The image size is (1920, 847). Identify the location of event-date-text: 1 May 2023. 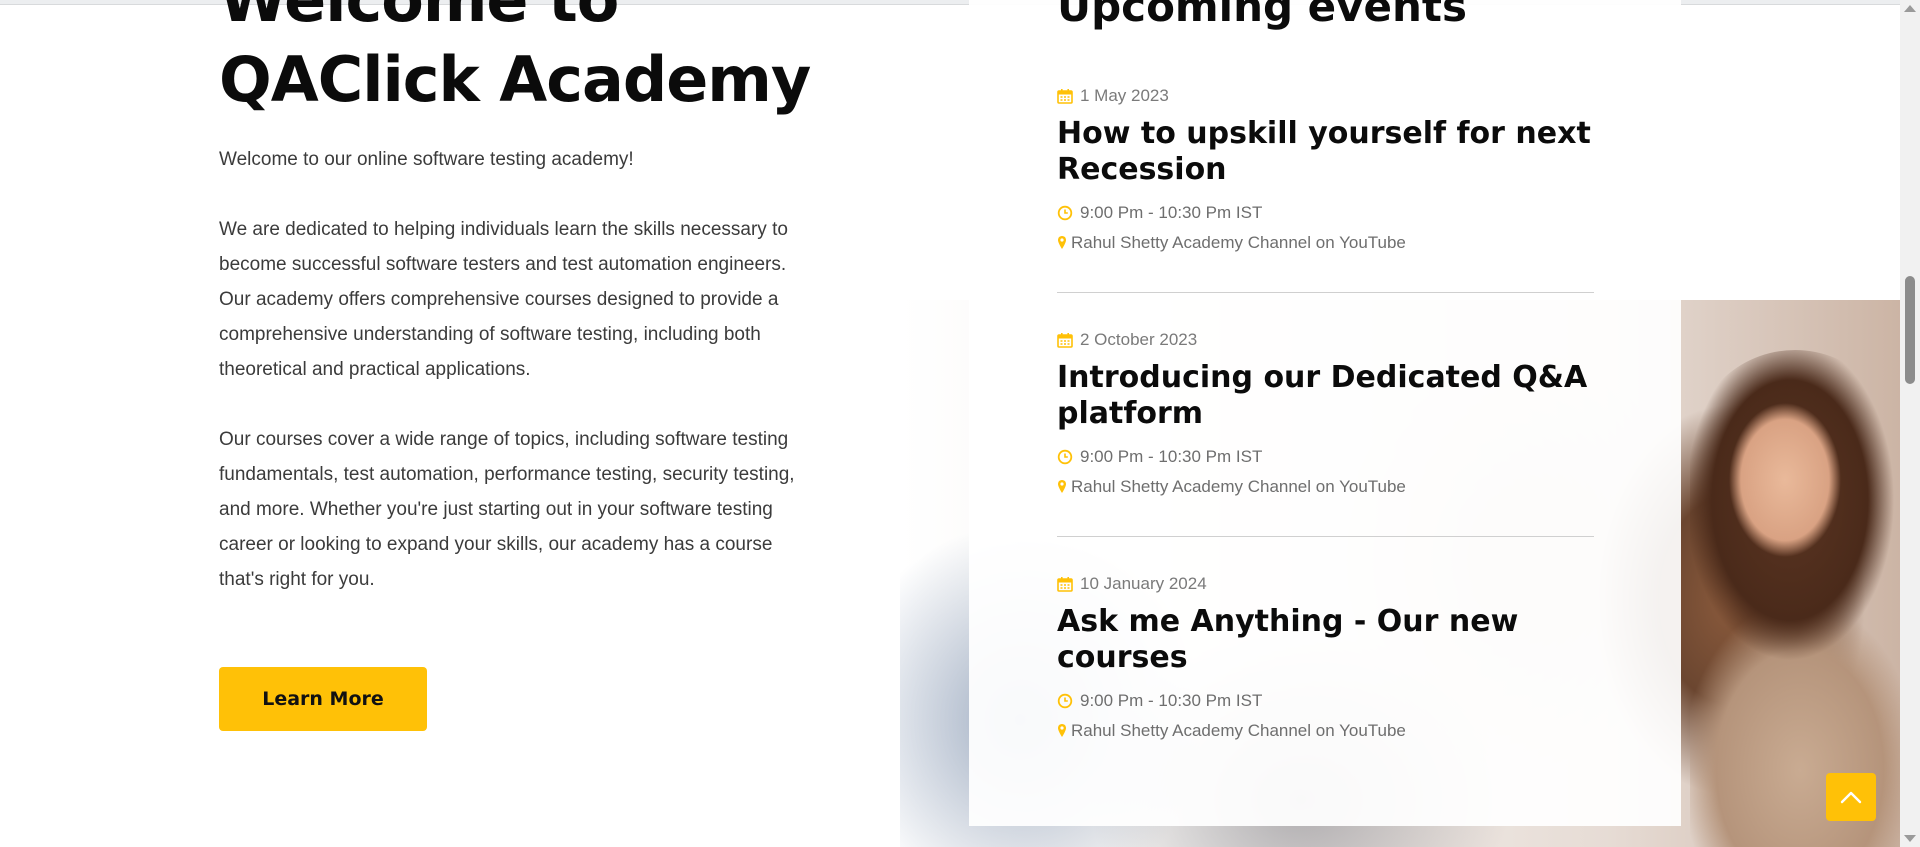
(1124, 95).